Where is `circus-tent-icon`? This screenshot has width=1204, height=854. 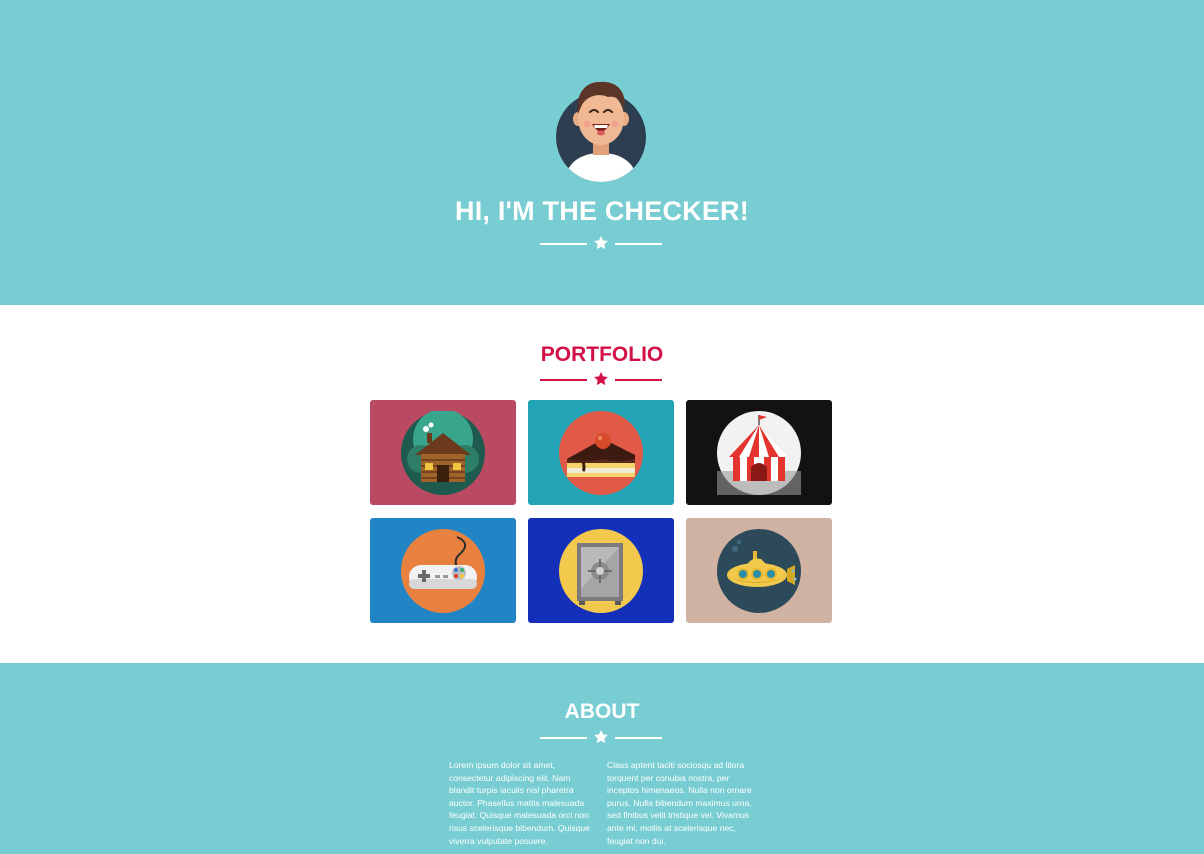 circus-tent-icon is located at coordinates (759, 452).